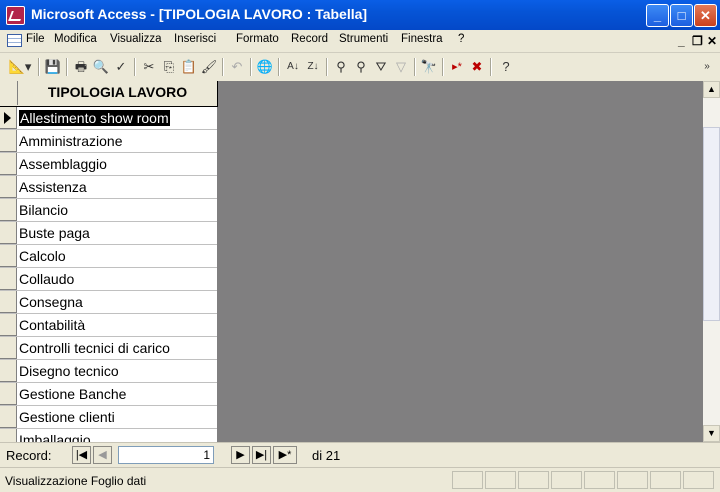 The image size is (720, 492). I want to click on datasheet-window-icon, so click(14, 40).